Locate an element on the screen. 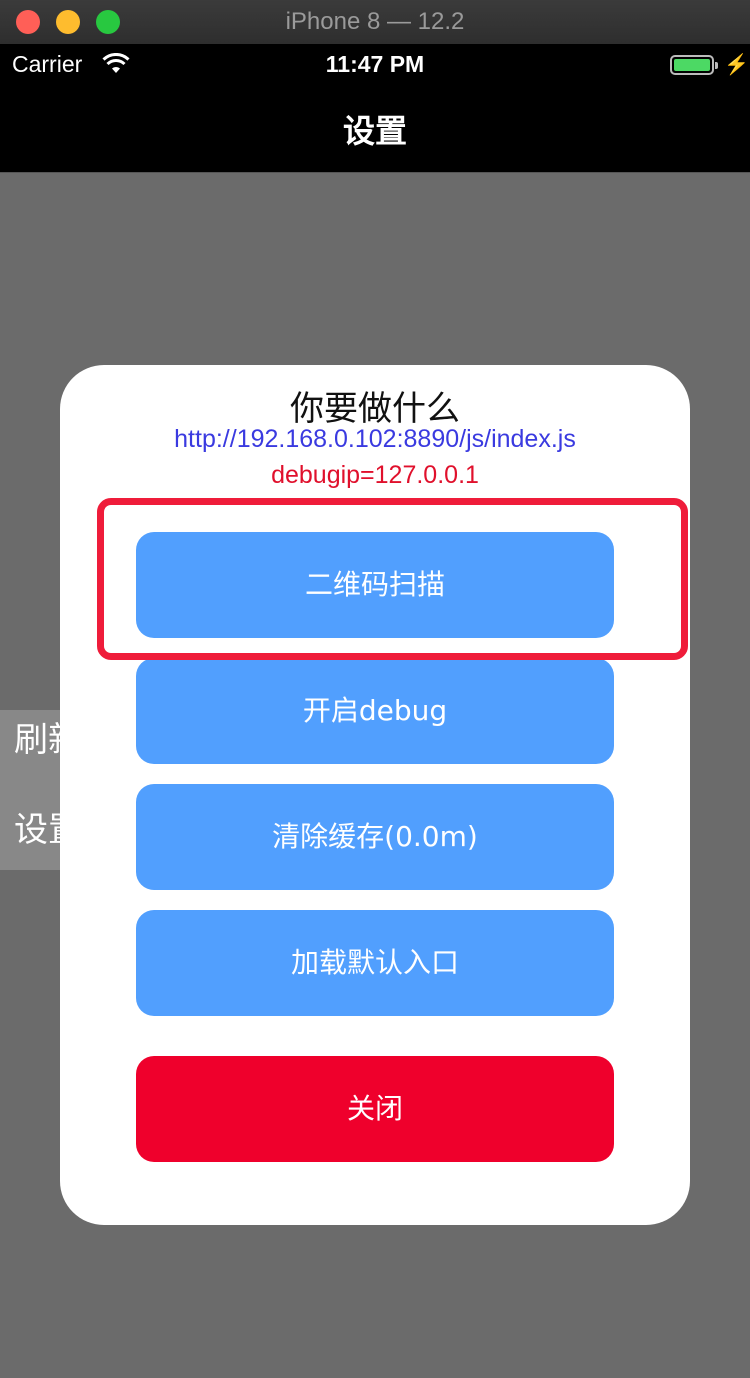 The width and height of the screenshot is (750, 1378). load-default-entry-button: 加载默认入口 is located at coordinates (375, 963).